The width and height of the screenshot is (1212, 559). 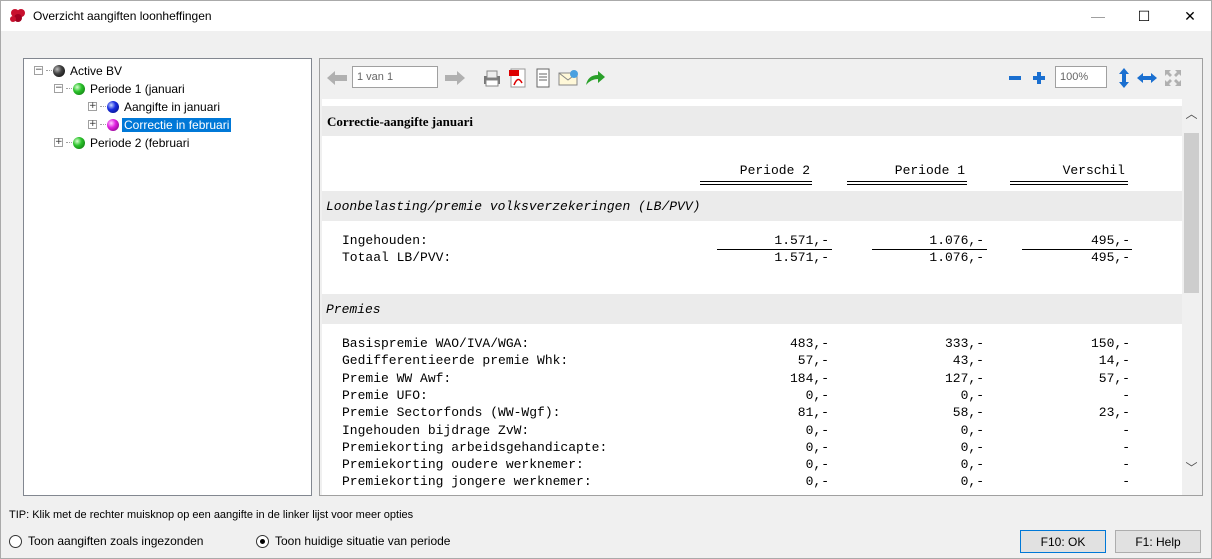 What do you see at coordinates (397, 378) in the screenshot?
I see `row-label: Premie WW Awf:` at bounding box center [397, 378].